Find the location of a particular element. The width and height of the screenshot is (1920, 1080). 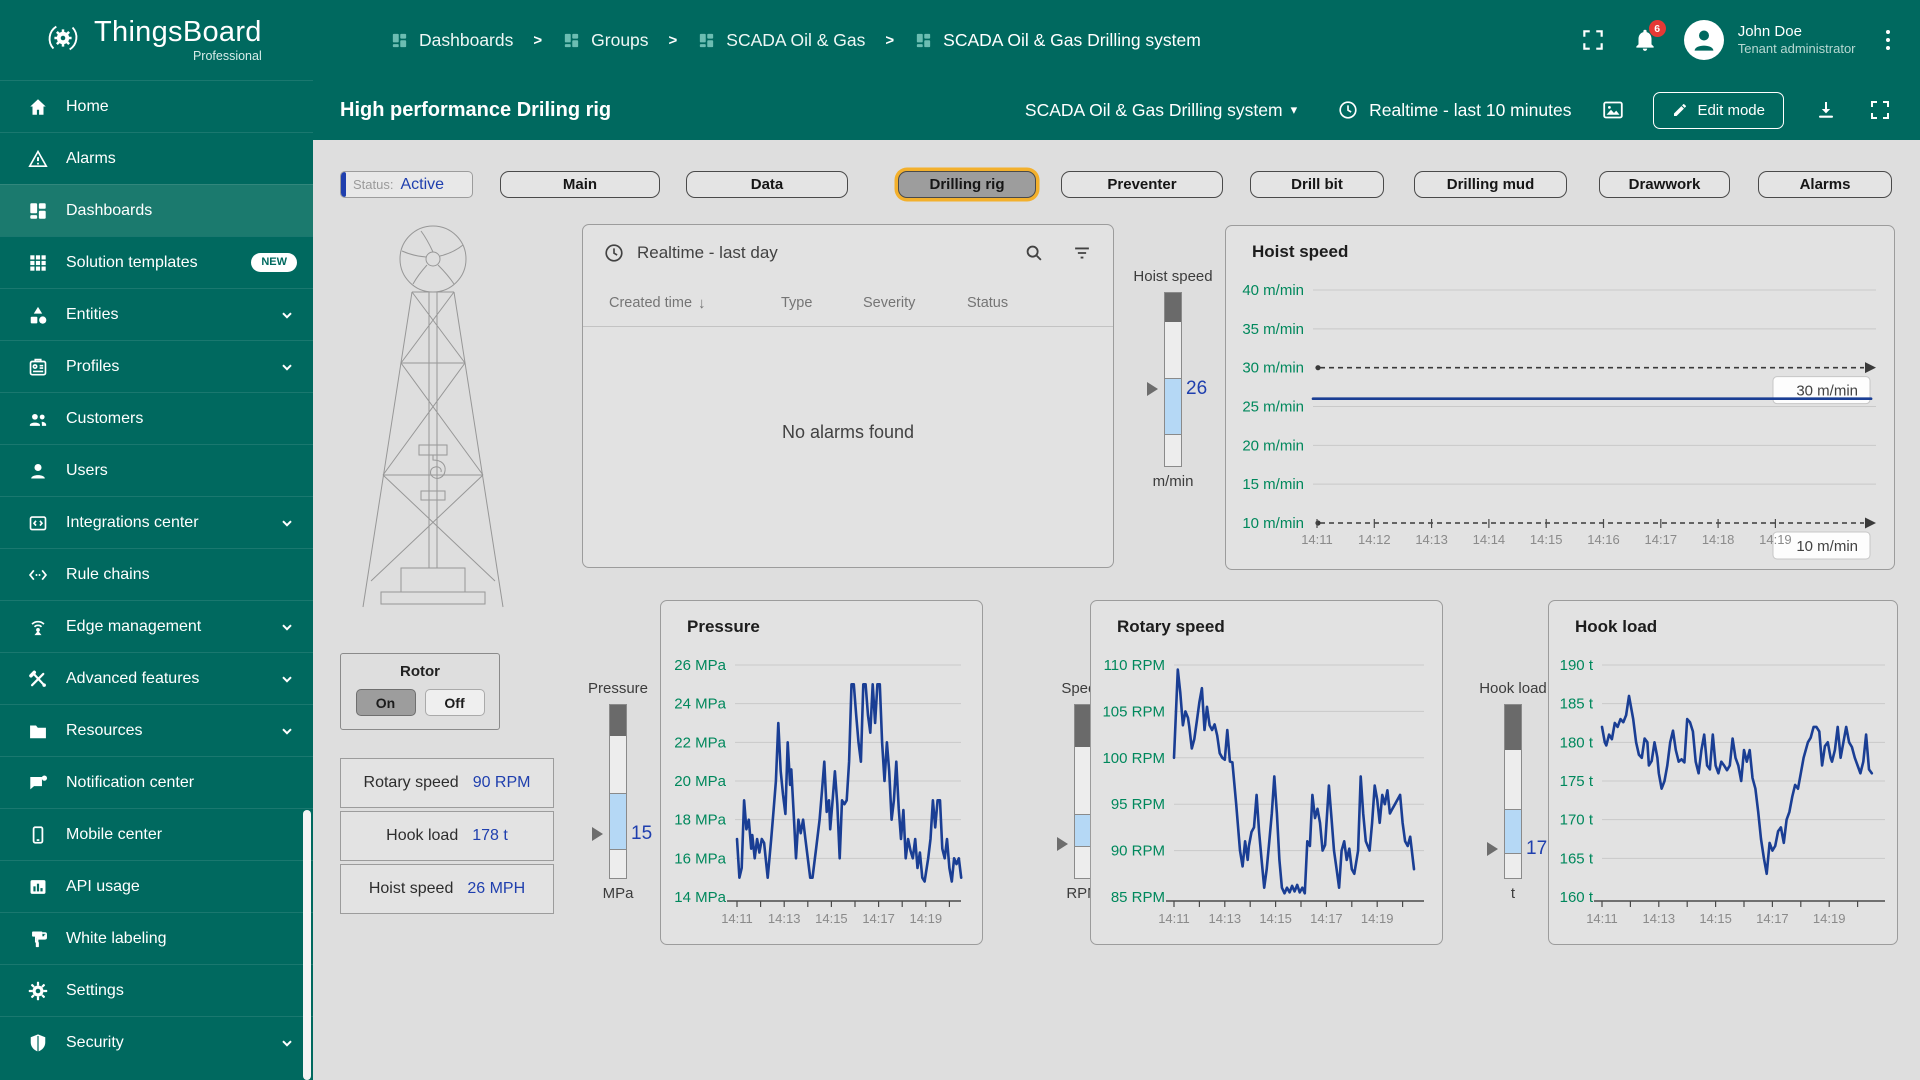

sidebar-item-rule-chains: Rule chains is located at coordinates (156, 574).